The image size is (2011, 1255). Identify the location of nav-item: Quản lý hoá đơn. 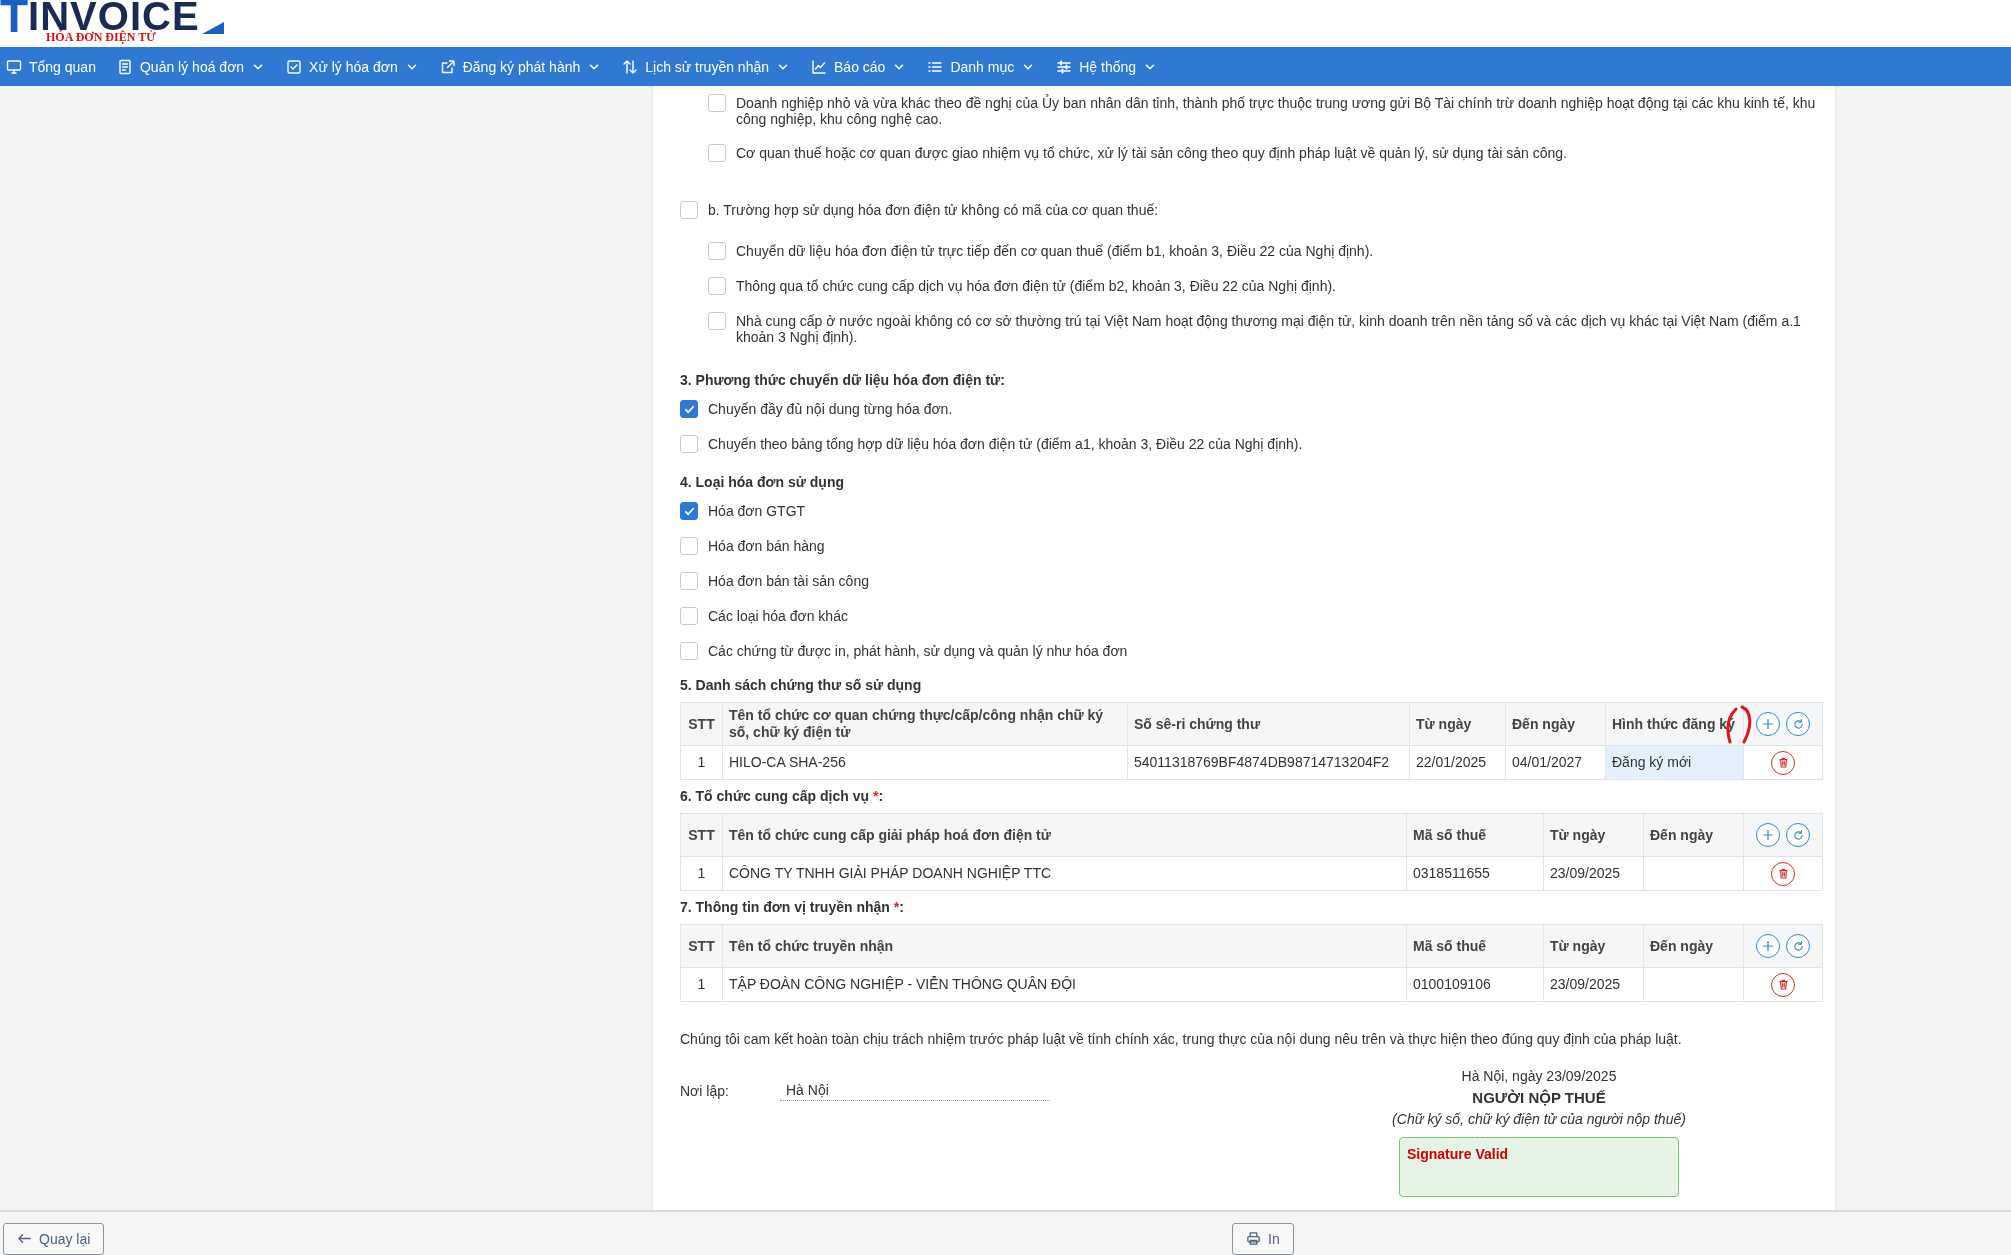
(191, 66).